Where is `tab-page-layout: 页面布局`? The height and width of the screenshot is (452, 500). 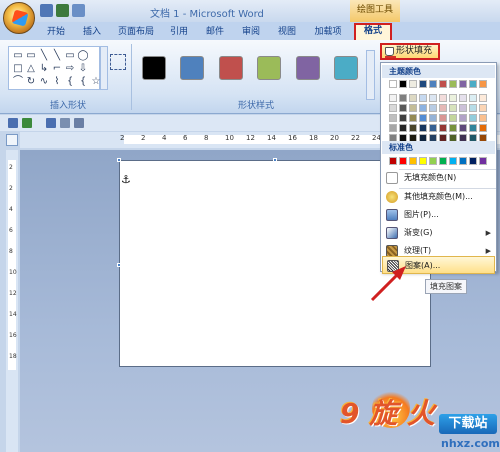
tab-page-layout: 页面布局 is located at coordinates (136, 32).